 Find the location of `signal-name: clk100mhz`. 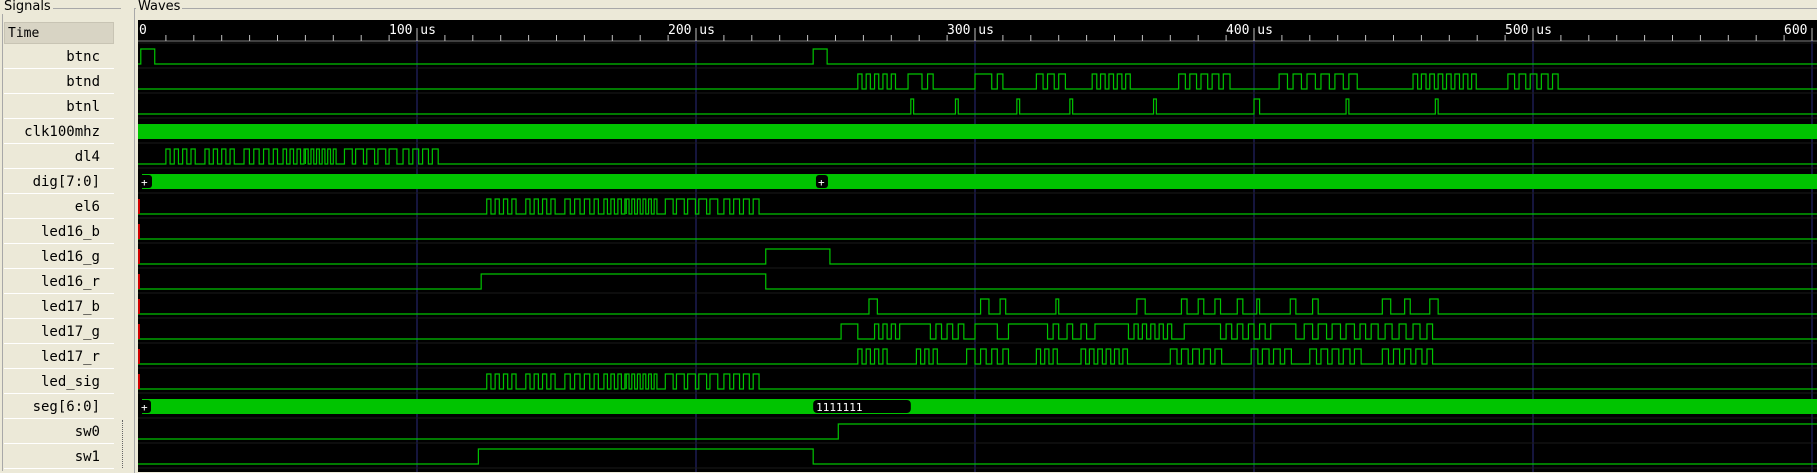

signal-name: clk100mhz is located at coordinates (59, 132).